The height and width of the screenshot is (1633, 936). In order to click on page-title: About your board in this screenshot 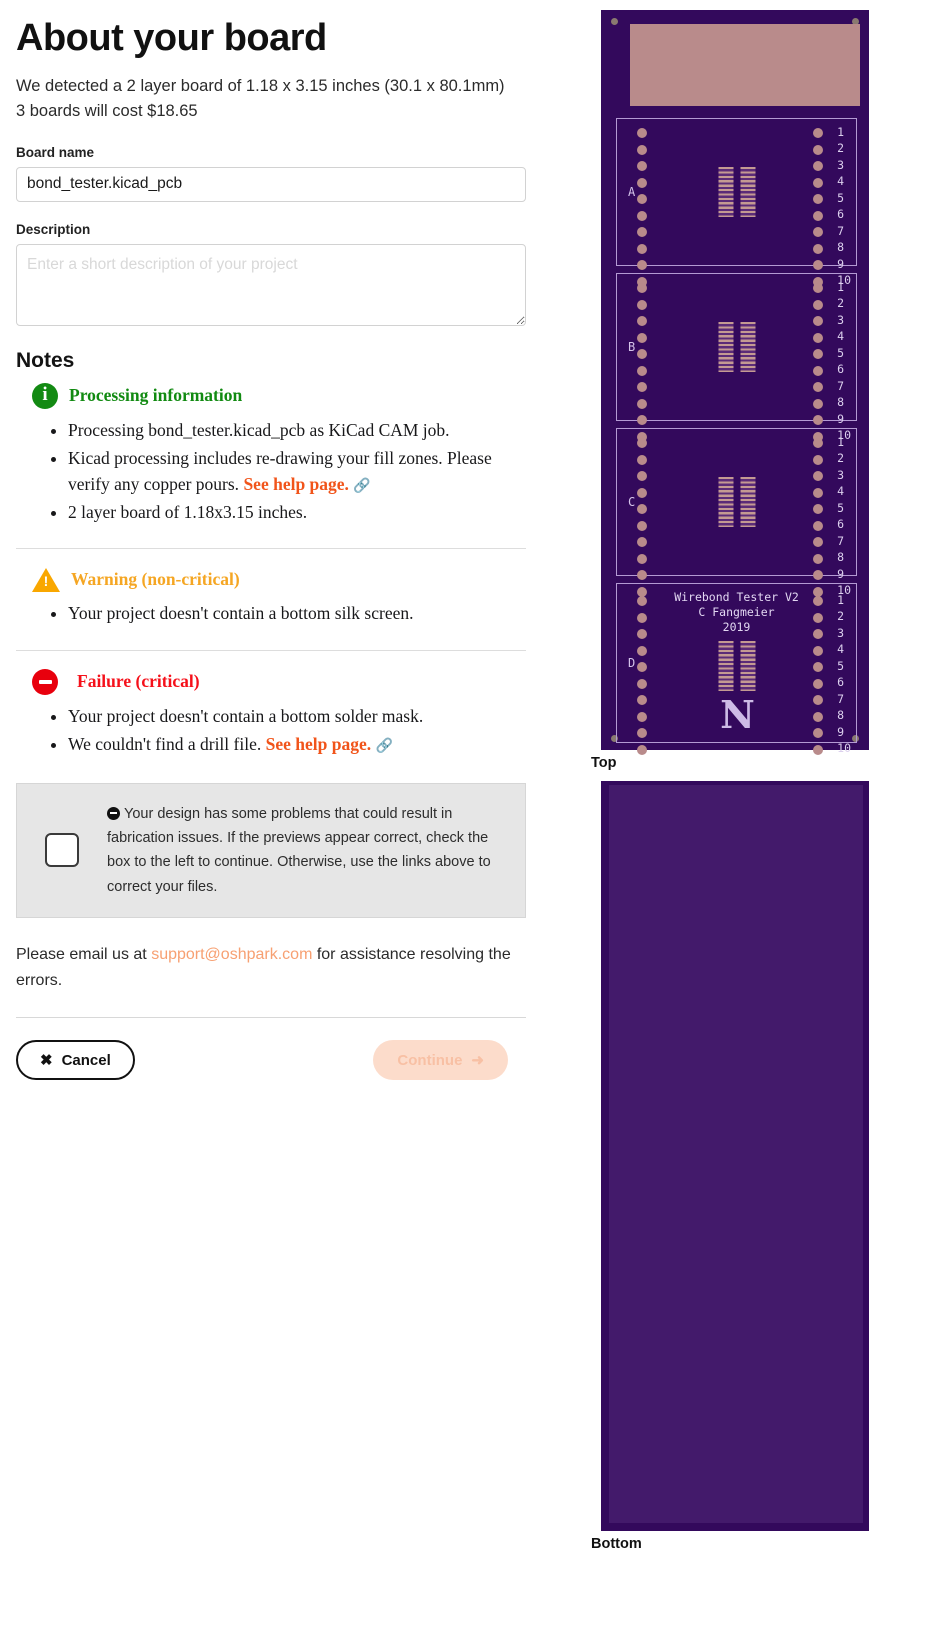, I will do `click(171, 38)`.